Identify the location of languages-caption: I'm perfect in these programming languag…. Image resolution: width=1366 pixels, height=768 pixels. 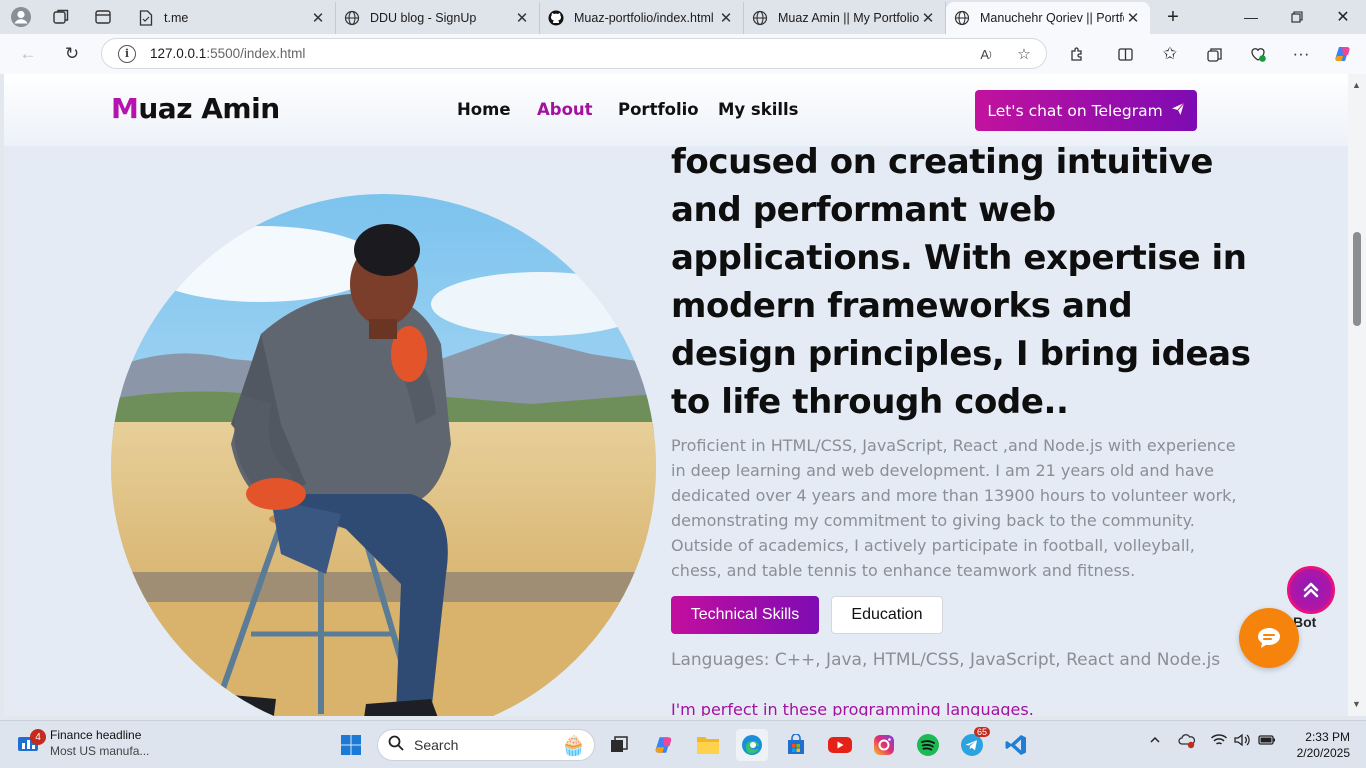
(852, 708).